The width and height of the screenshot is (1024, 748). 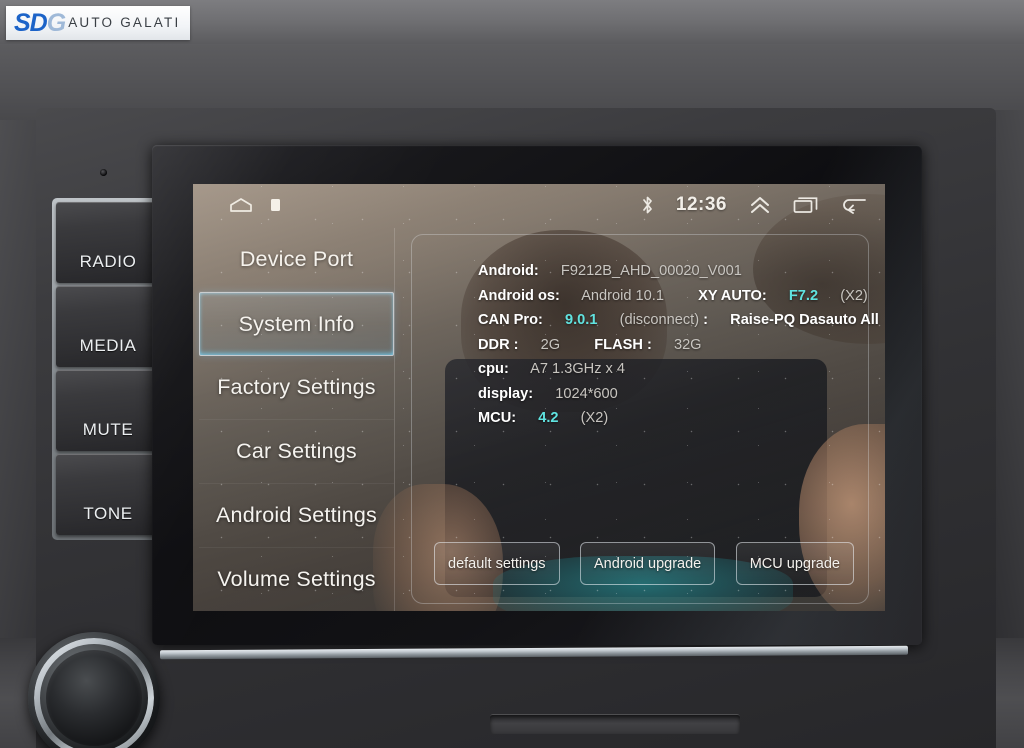 What do you see at coordinates (623, 344) in the screenshot?
I see `flash-label: FLASH :` at bounding box center [623, 344].